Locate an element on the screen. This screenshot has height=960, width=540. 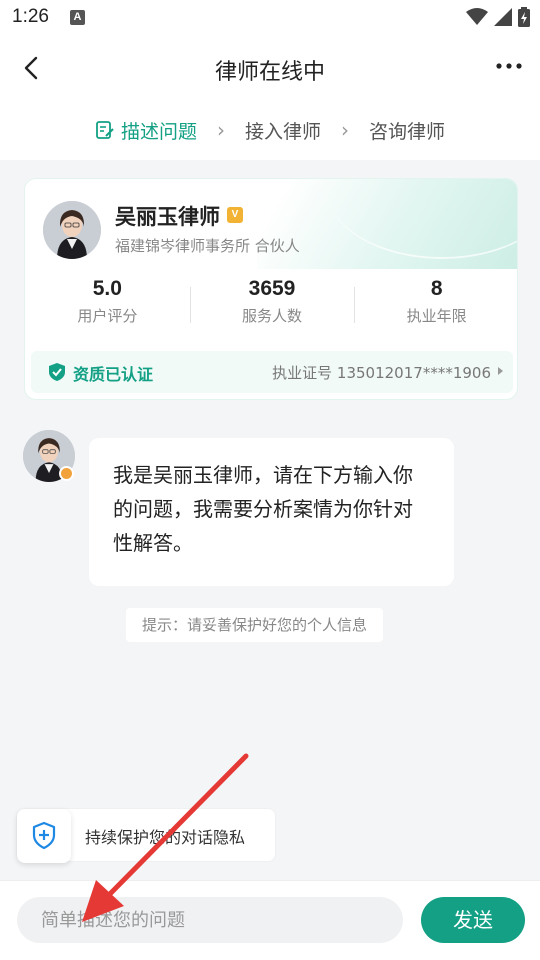
shield-plus-icon is located at coordinates (44, 835).